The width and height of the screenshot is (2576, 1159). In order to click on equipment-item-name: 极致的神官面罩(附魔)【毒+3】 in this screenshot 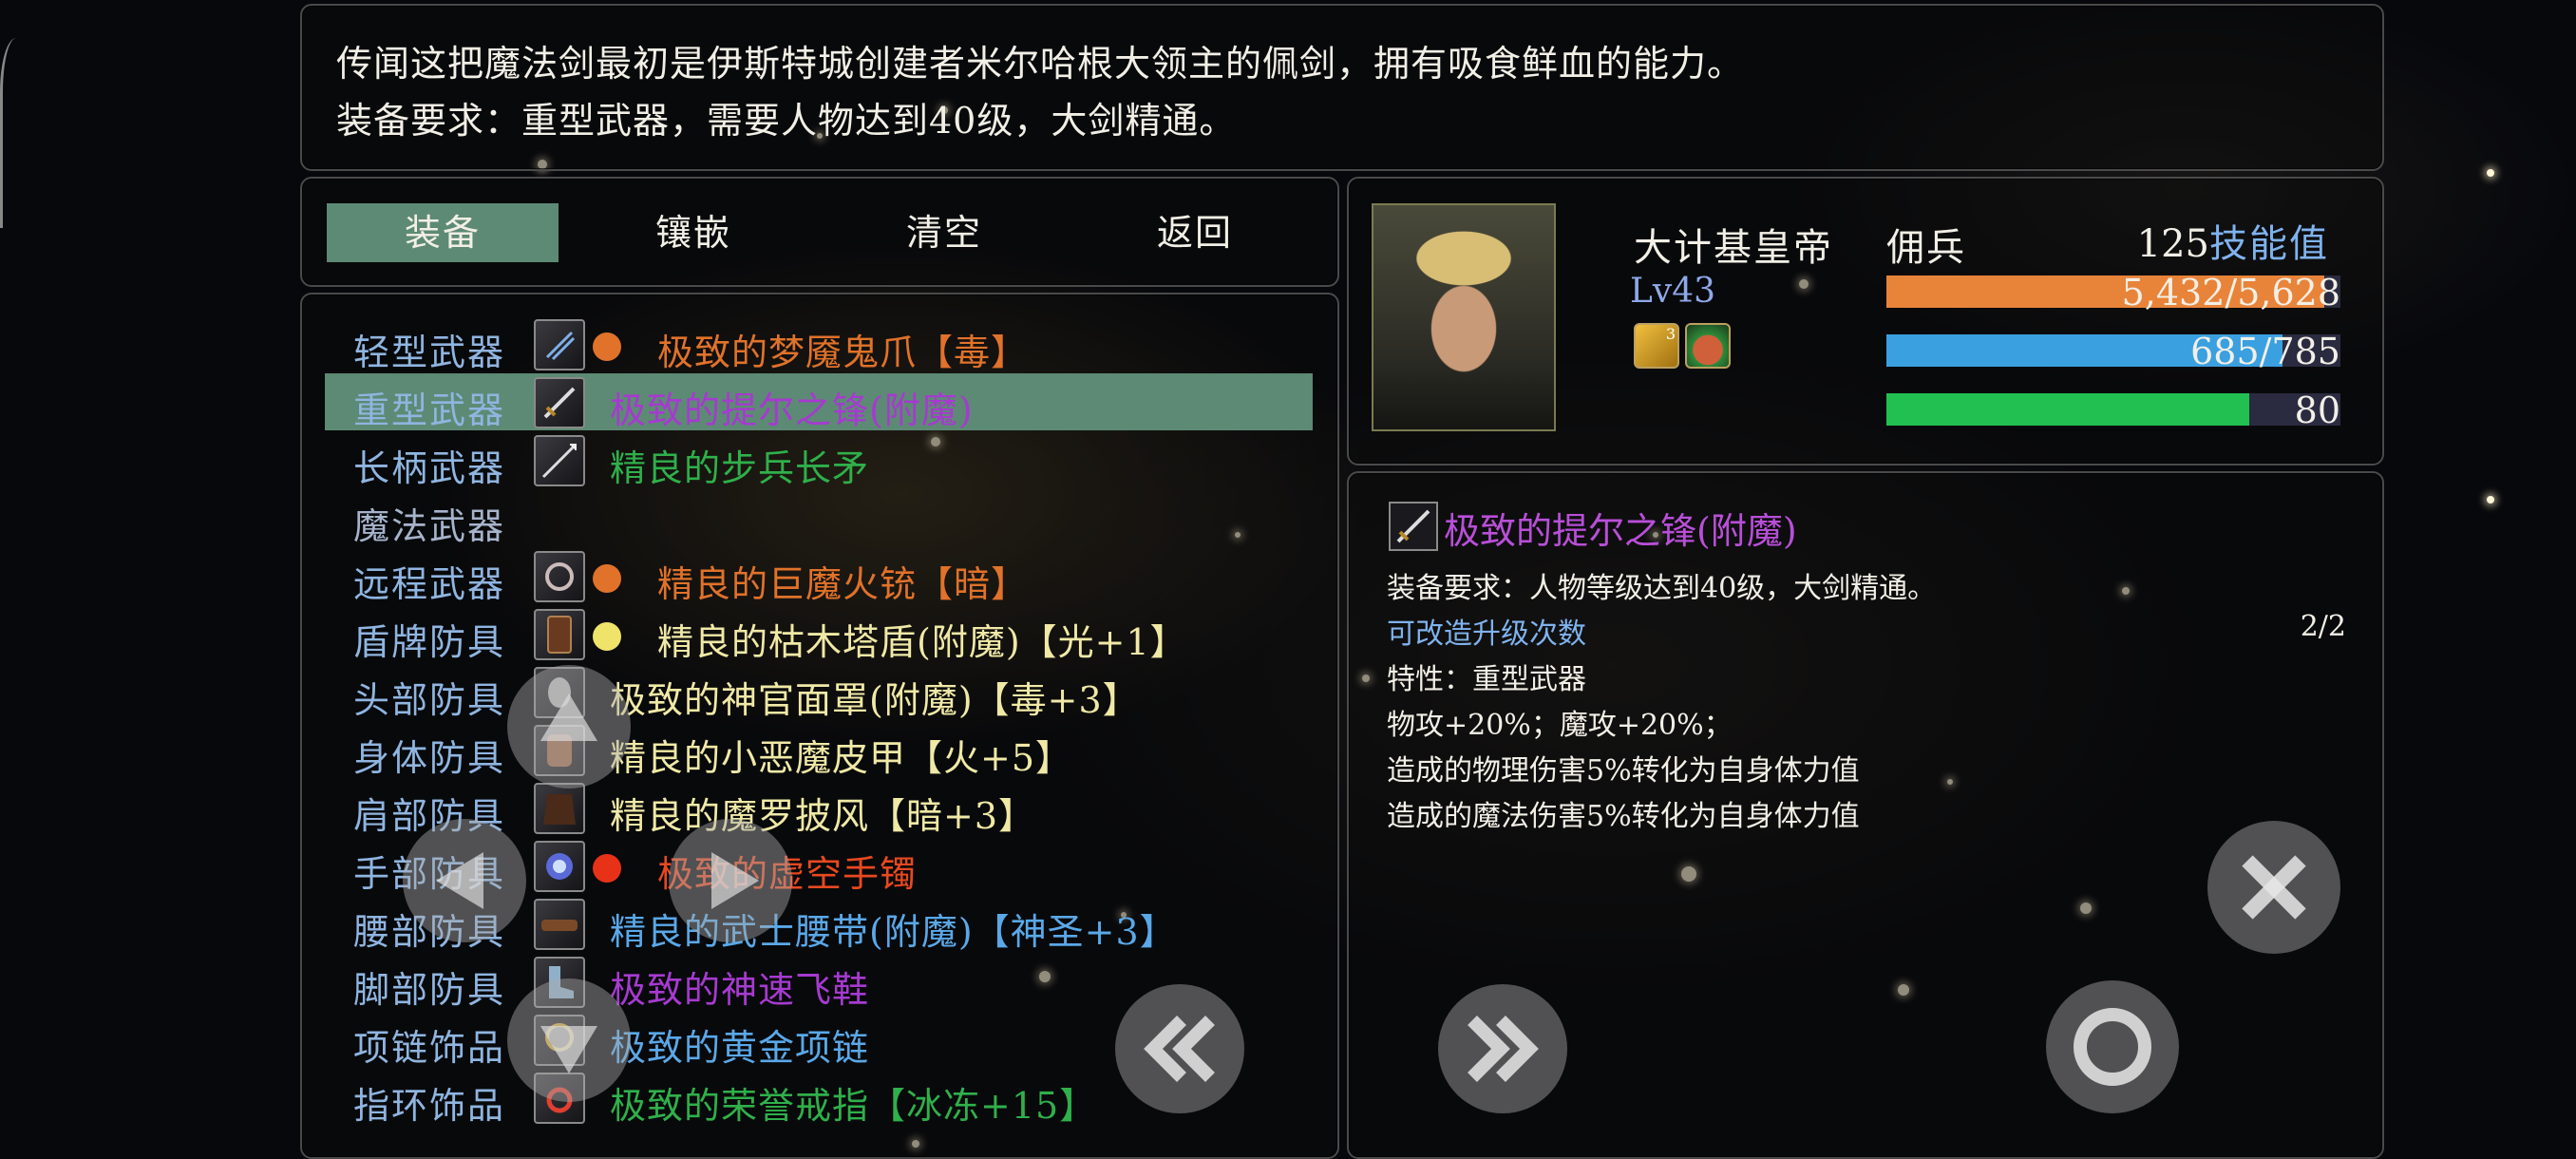, I will do `click(875, 700)`.